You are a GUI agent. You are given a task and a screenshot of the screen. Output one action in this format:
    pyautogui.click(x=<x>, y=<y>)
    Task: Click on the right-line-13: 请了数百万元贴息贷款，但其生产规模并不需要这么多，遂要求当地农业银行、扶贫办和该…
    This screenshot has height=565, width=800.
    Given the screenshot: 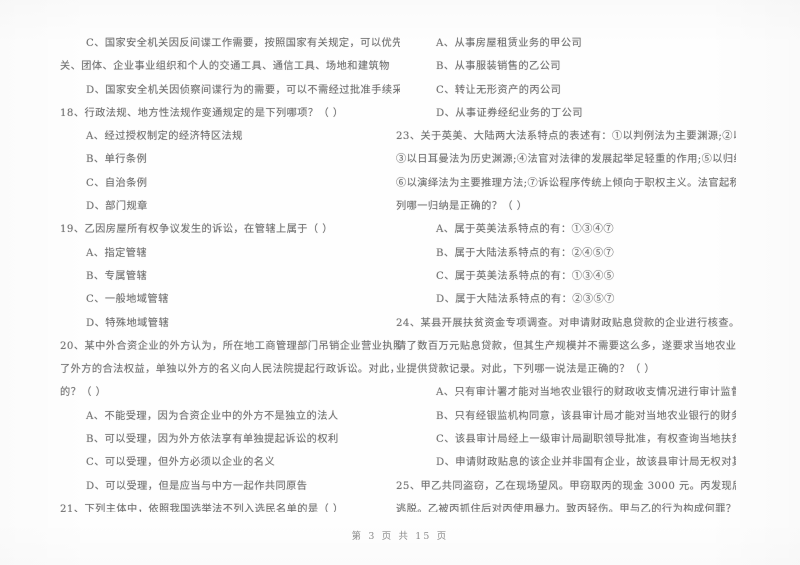 What is the action you would take?
    pyautogui.click(x=566, y=346)
    